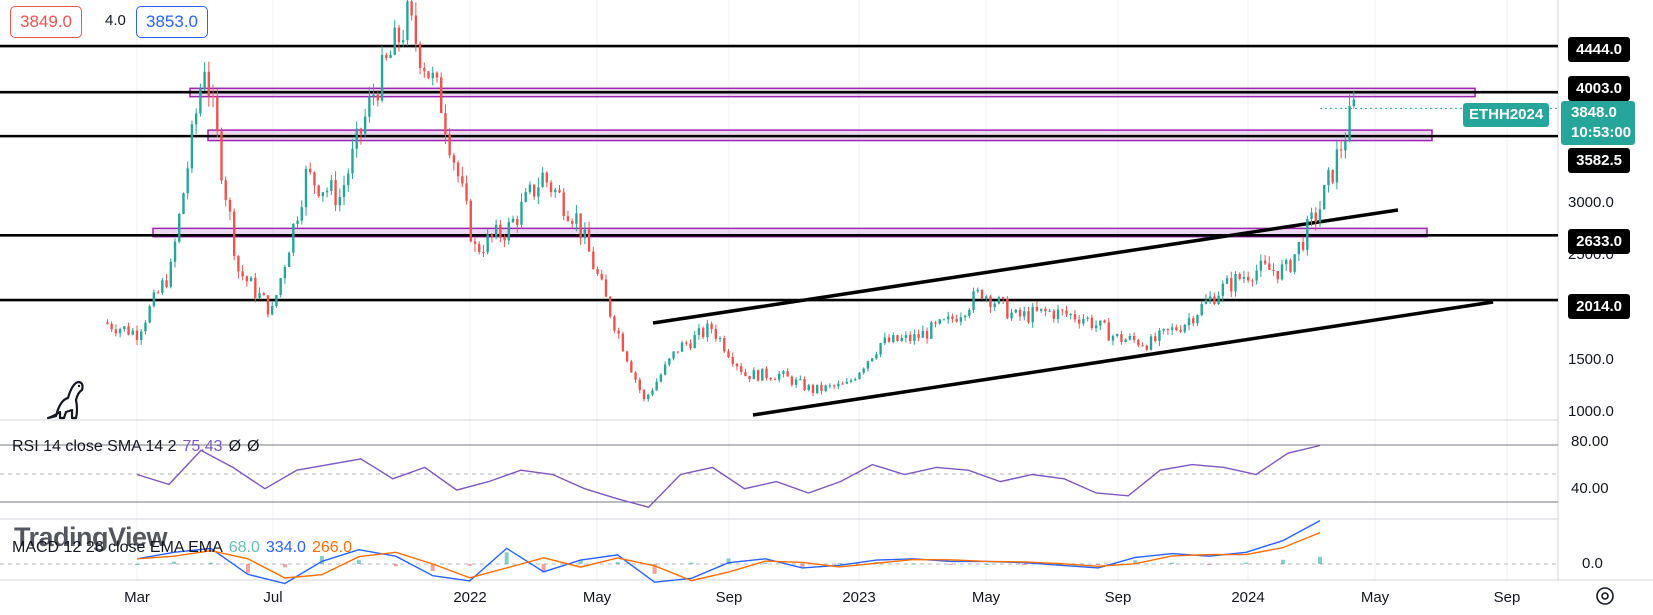  Describe the element at coordinates (1599, 160) in the screenshot. I see `level-tag-3582: 3582.5` at that location.